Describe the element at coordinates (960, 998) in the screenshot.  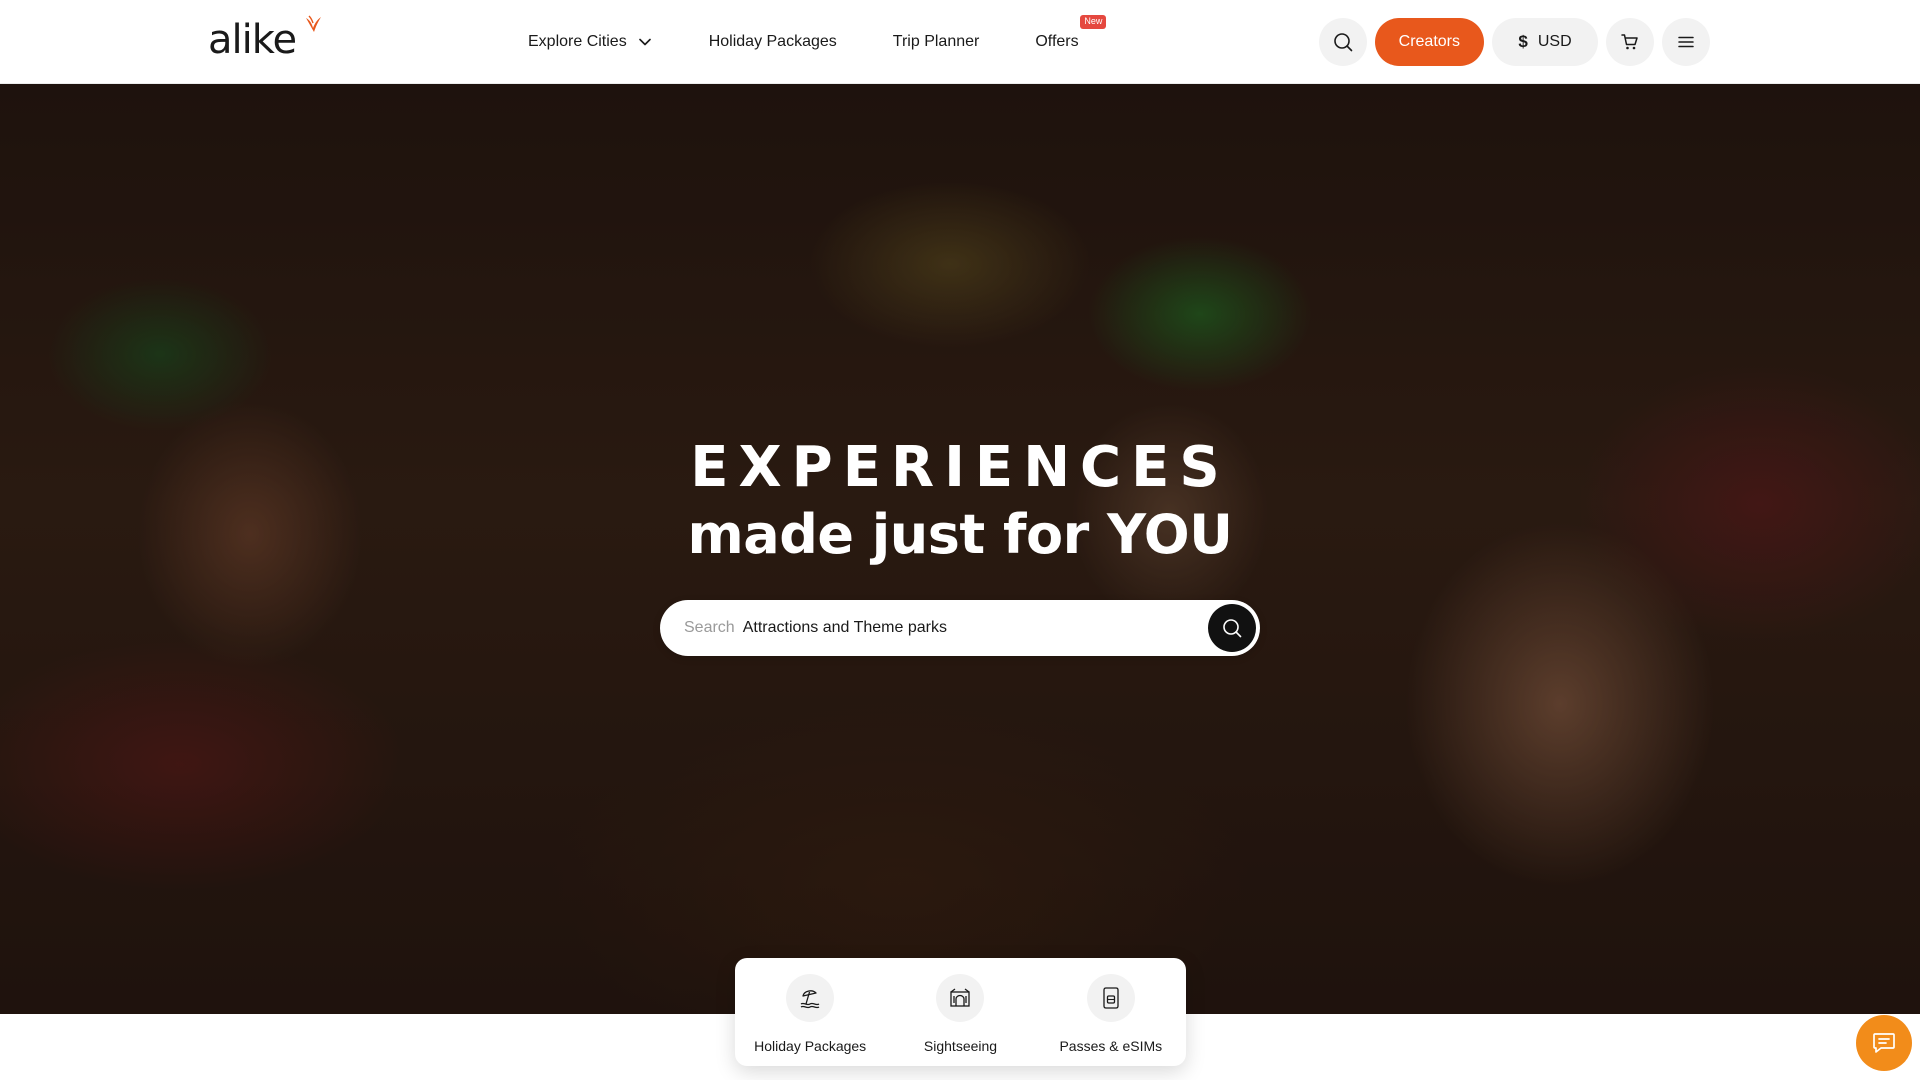
I see `landmark-icon` at that location.